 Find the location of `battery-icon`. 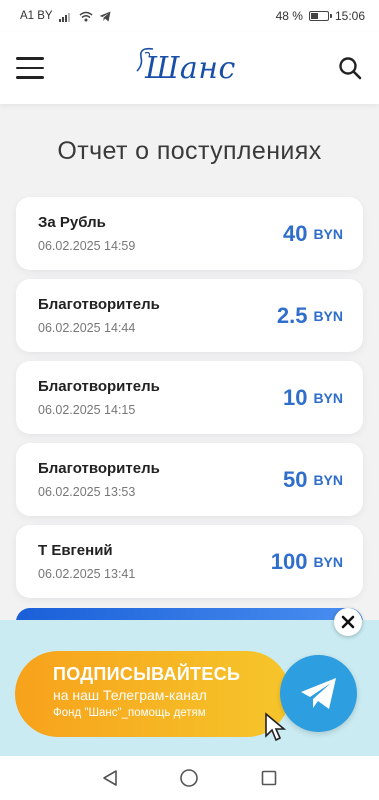

battery-icon is located at coordinates (320, 16).